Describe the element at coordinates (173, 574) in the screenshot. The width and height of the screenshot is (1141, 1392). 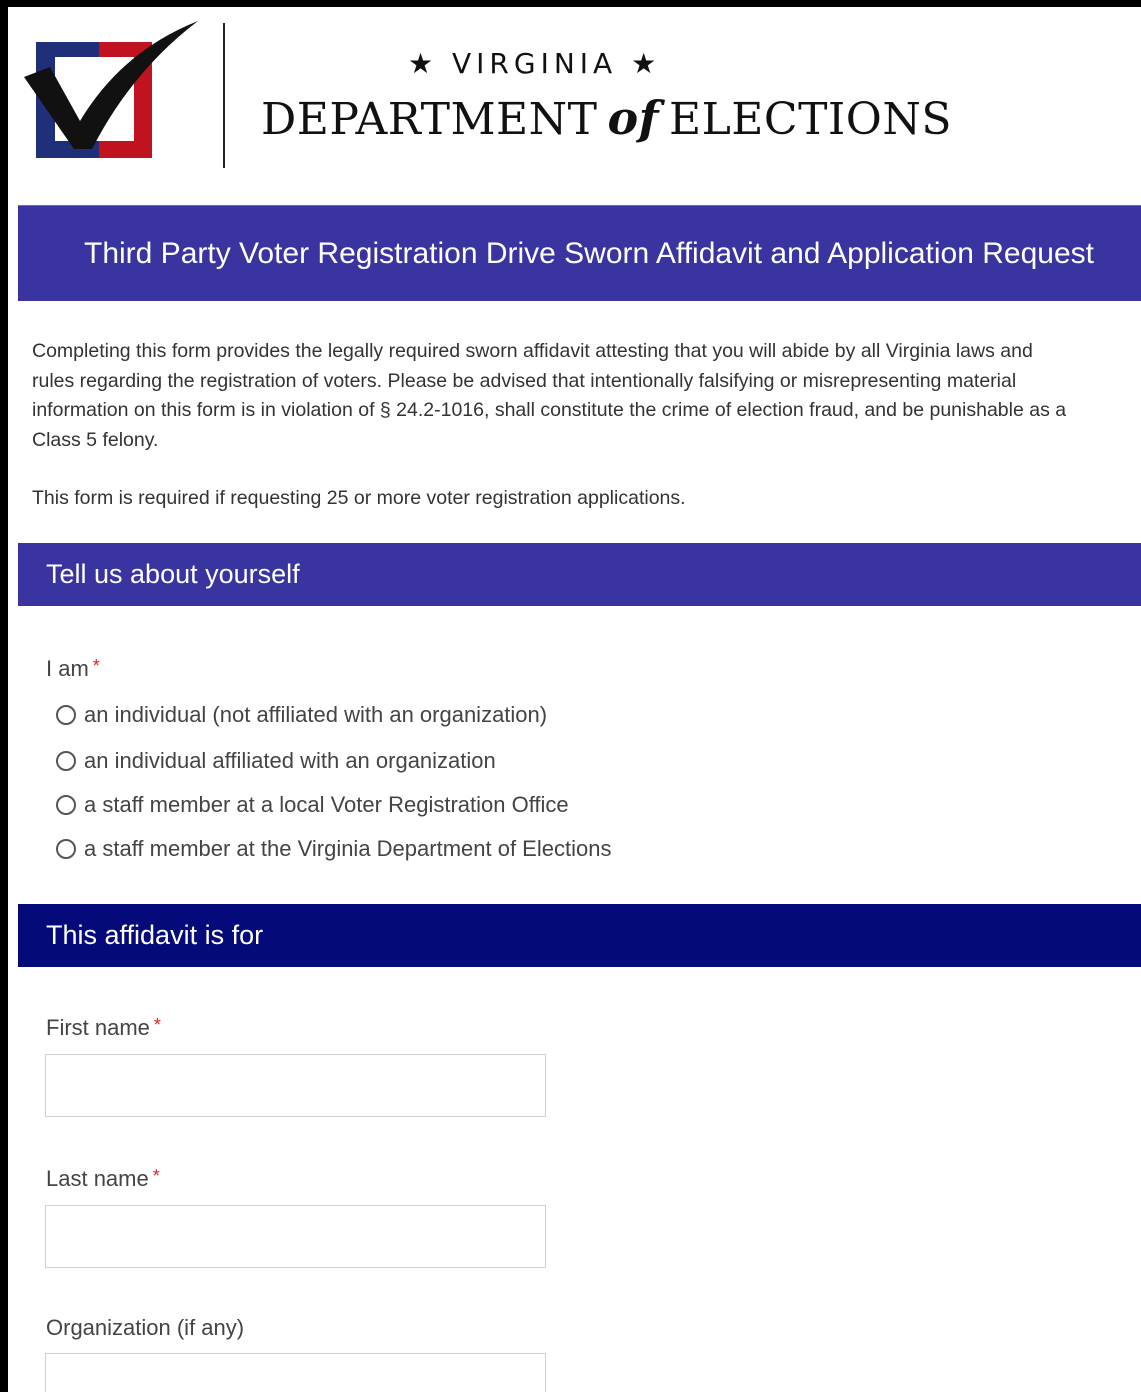
I see `section-heading: Tell us about yourself` at that location.